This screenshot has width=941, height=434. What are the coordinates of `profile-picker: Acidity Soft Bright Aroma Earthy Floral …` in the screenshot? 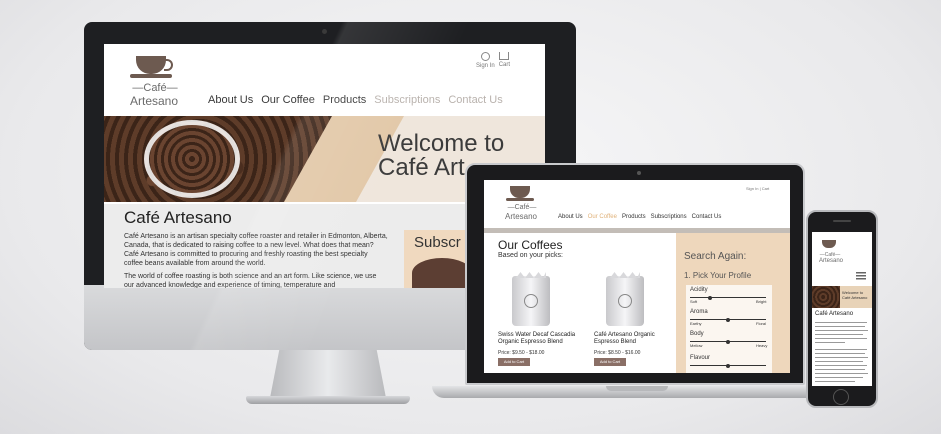 It's located at (729, 329).